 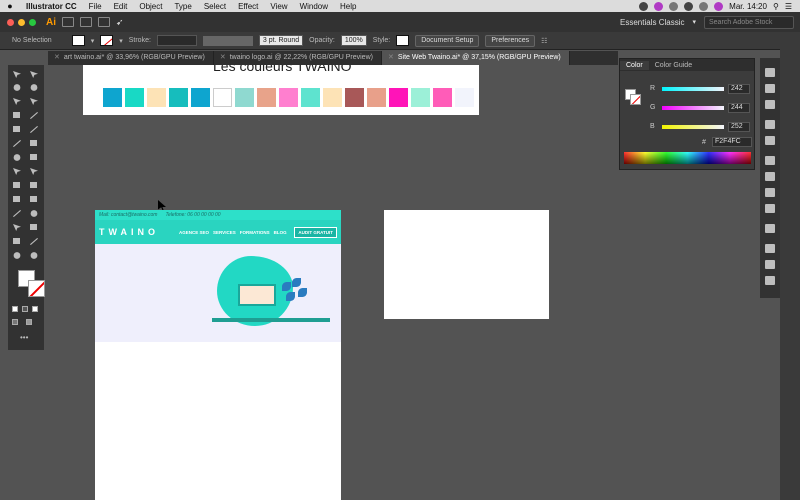 I want to click on perspective-grid-tool-icon, so click(x=34, y=185).